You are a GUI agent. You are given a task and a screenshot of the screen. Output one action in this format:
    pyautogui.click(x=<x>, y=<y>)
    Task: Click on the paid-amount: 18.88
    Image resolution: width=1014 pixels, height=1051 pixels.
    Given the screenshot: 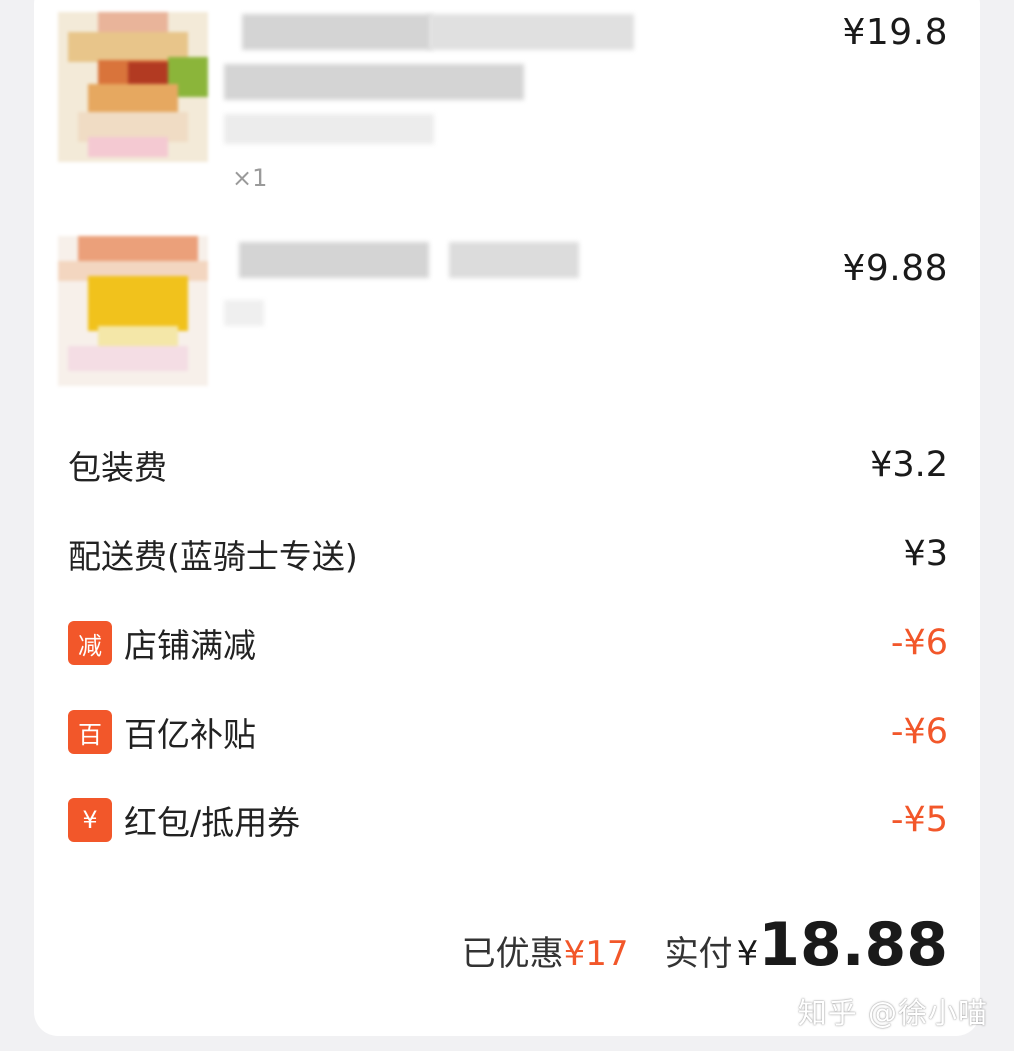 What is the action you would take?
    pyautogui.click(x=853, y=945)
    